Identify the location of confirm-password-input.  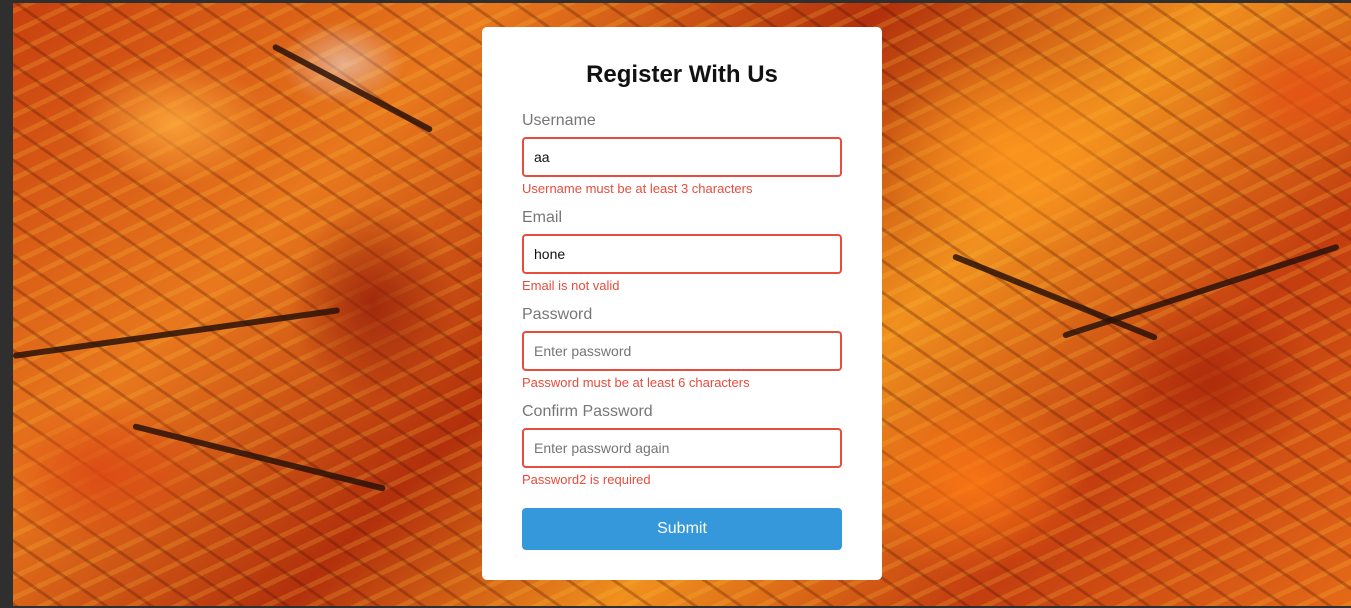
(682, 448).